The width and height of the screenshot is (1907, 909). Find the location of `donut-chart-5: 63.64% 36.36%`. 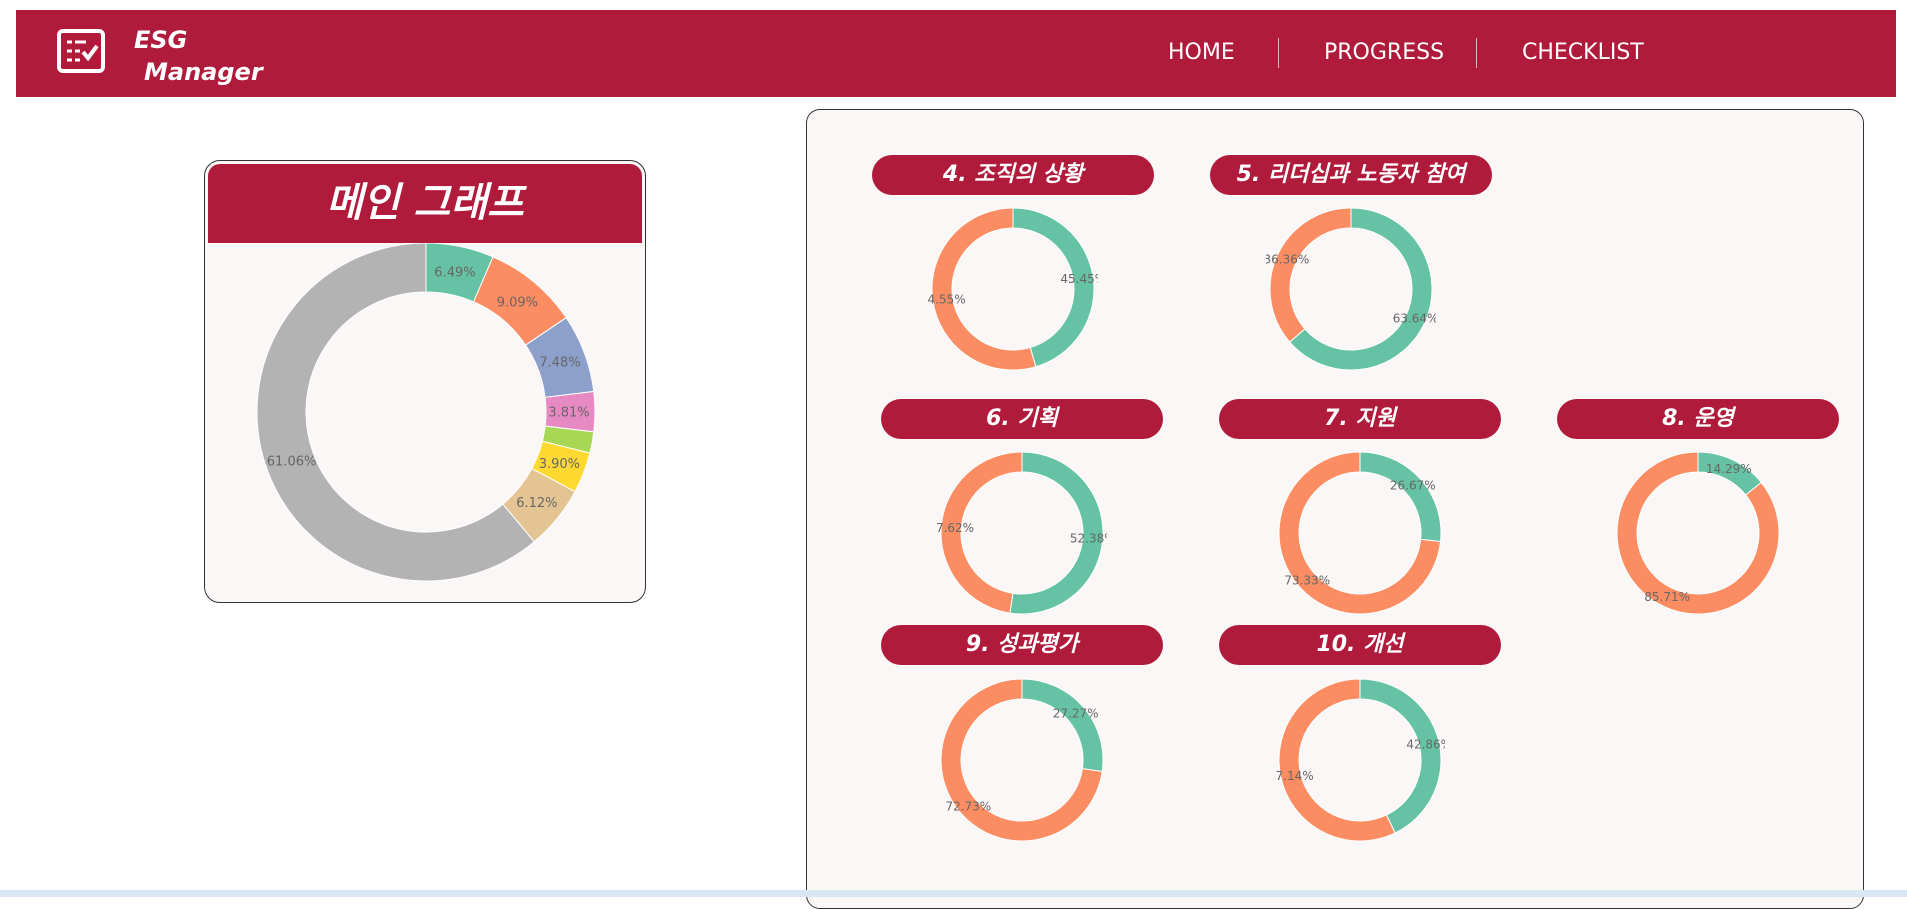

donut-chart-5: 63.64% 36.36% is located at coordinates (1351, 289).